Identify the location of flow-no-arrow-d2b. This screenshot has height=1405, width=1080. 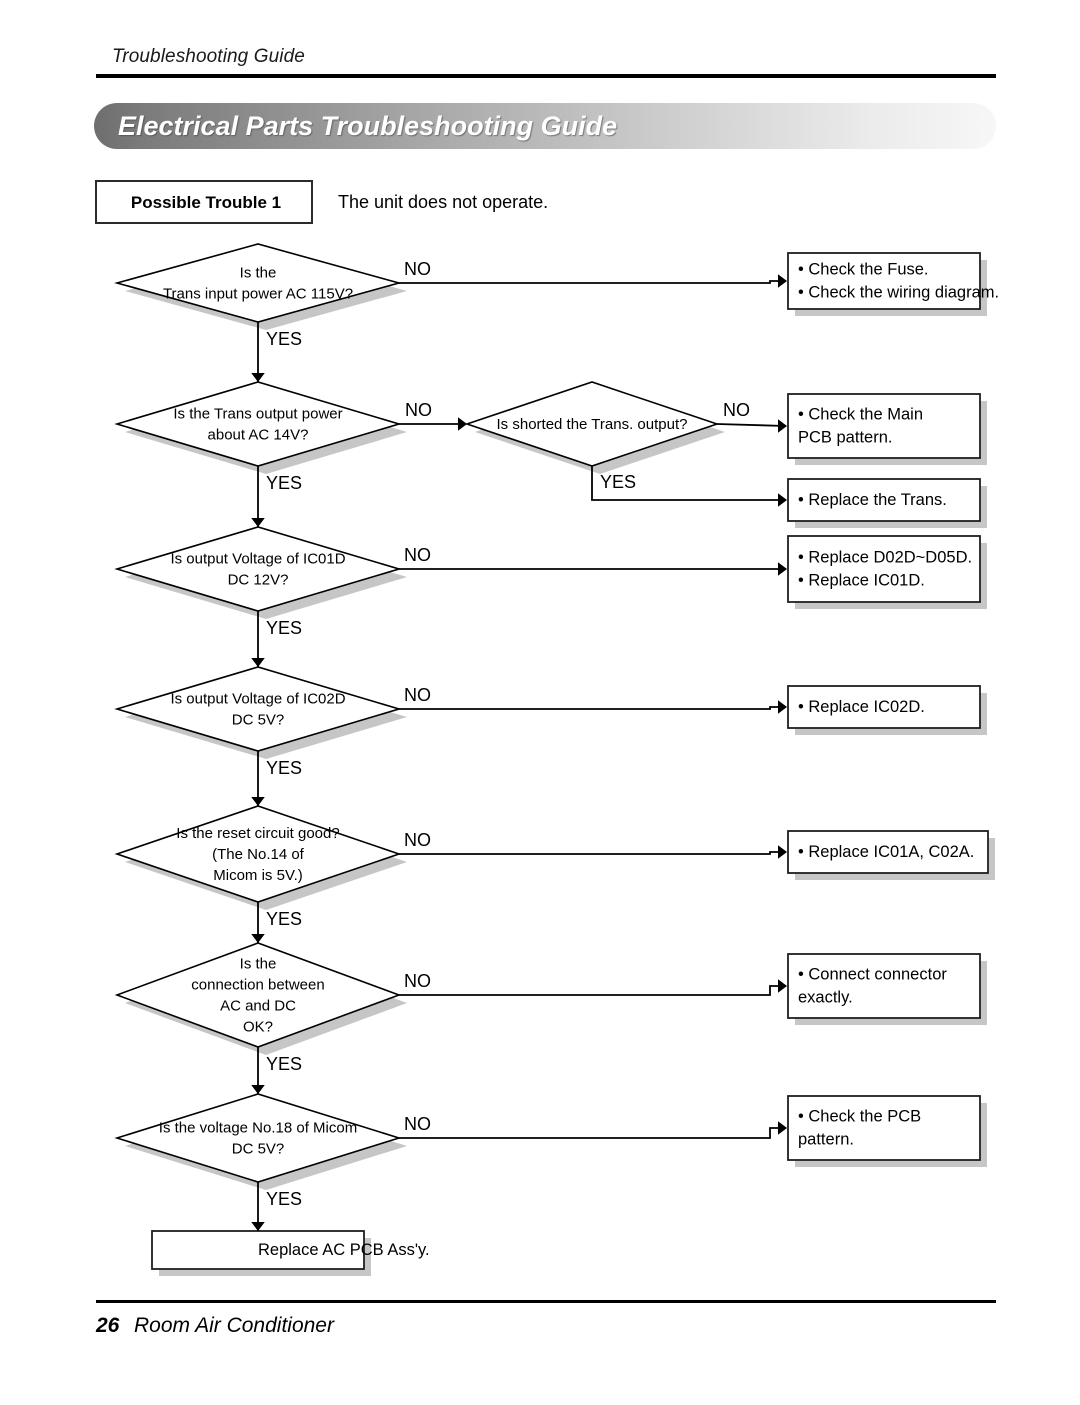
(782, 426).